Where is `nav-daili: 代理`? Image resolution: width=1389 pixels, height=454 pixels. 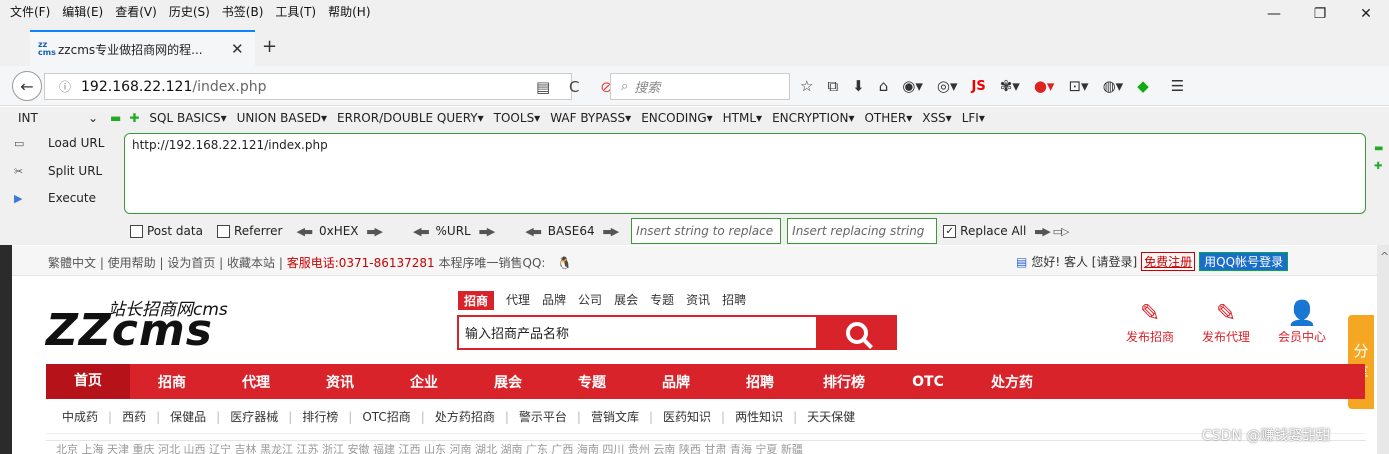 nav-daili: 代理 is located at coordinates (256, 382).